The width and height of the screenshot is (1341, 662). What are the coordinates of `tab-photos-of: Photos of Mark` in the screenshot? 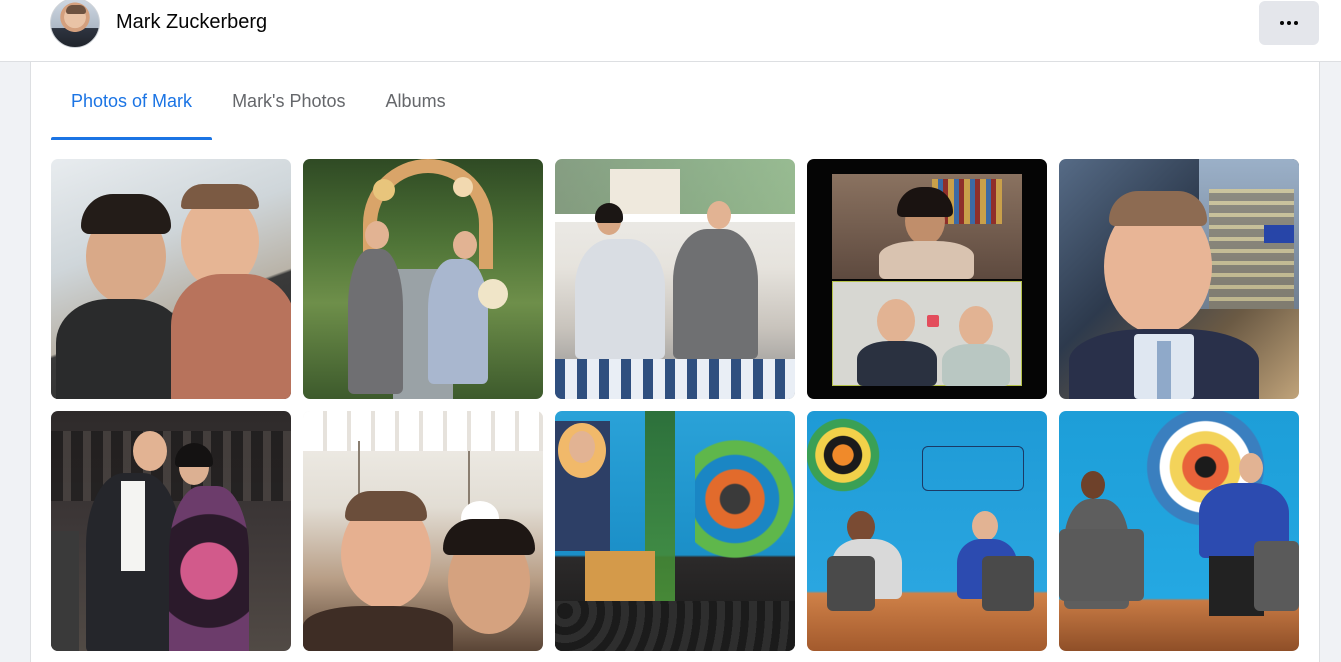 It's located at (132, 101).